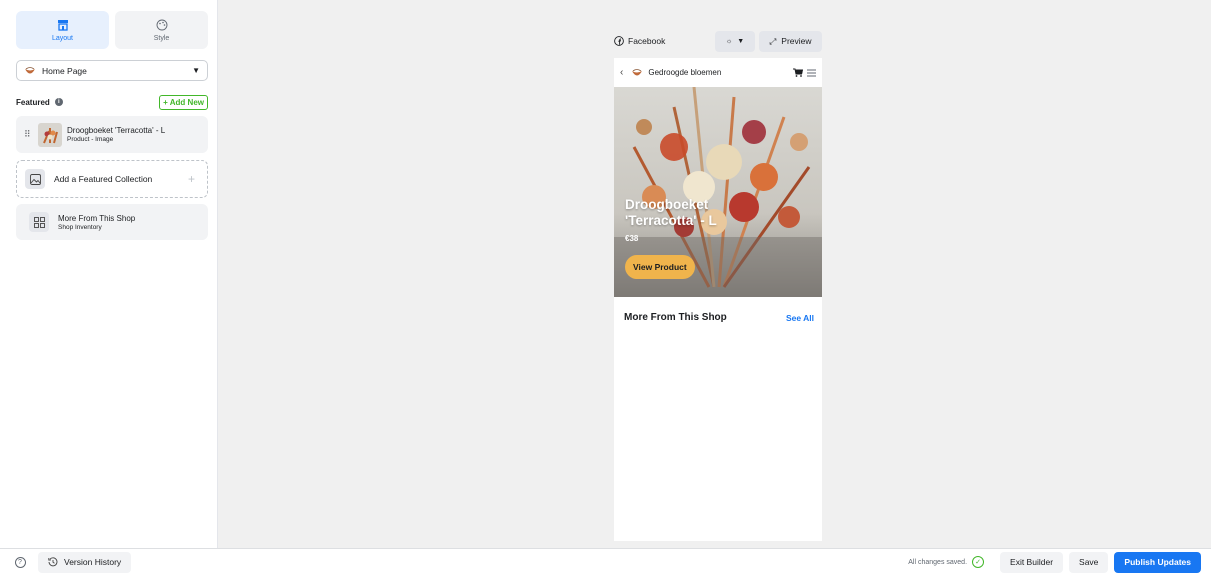  I want to click on info-icon: i, so click(58, 102).